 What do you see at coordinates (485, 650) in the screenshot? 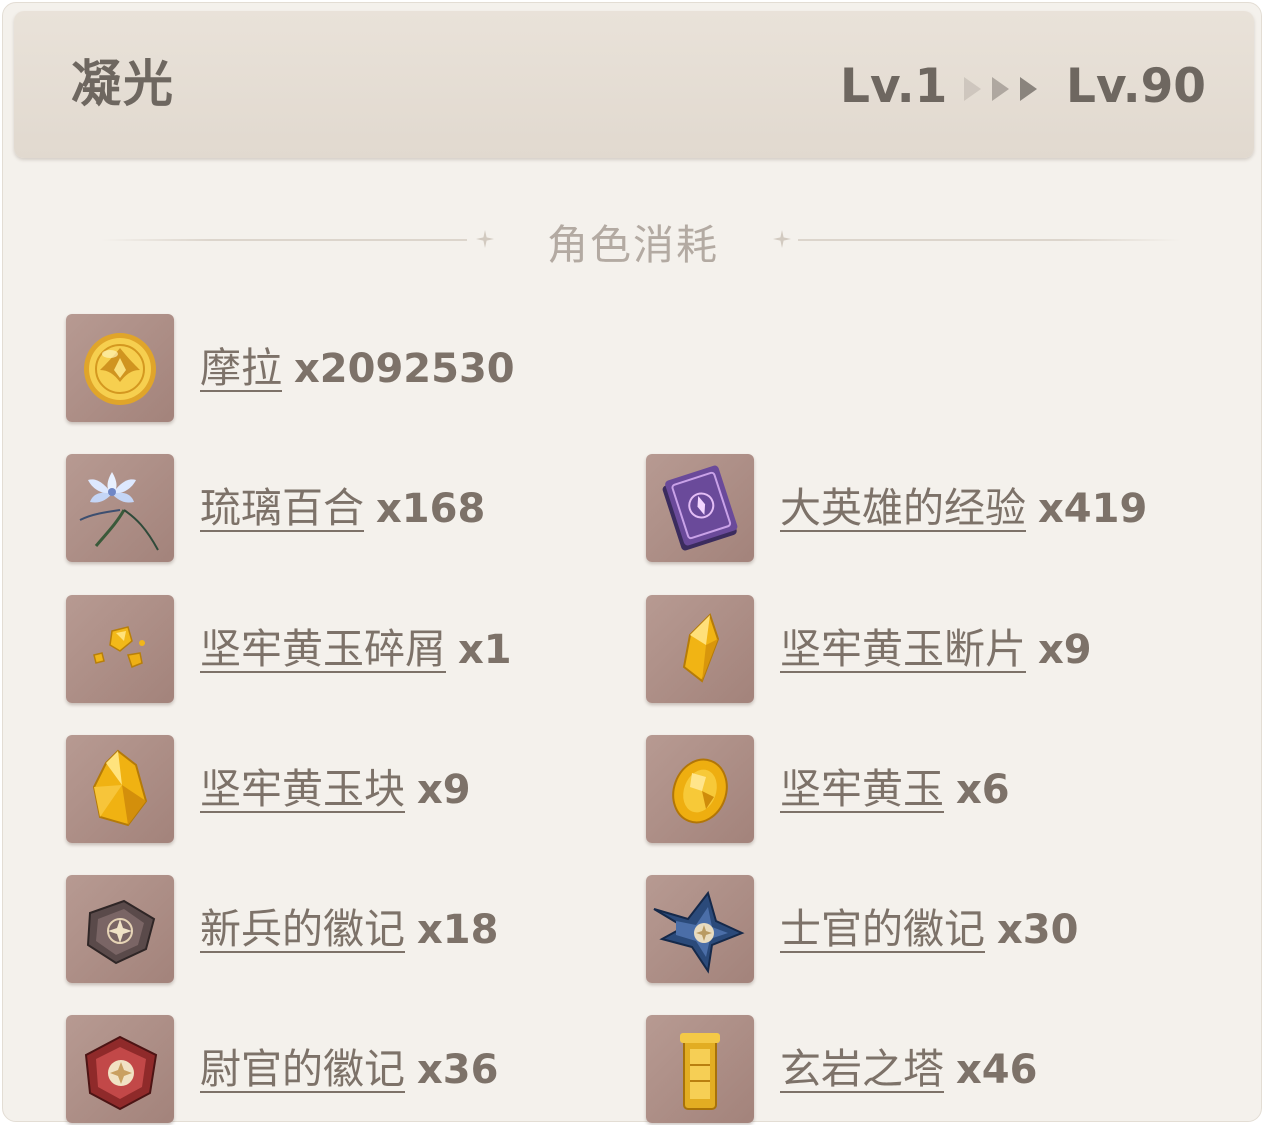
I see `material-count: x1` at bounding box center [485, 650].